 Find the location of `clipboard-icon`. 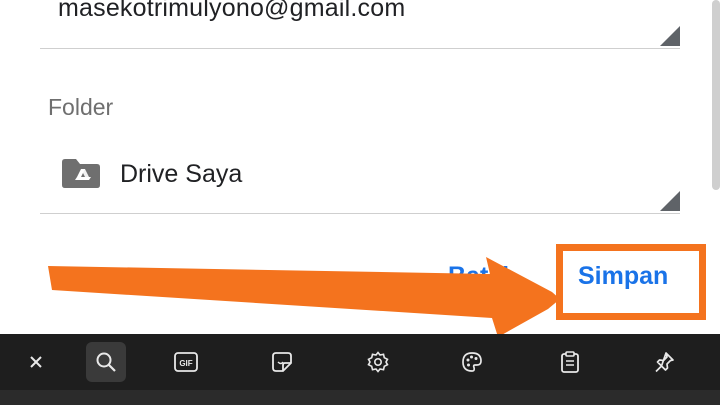

clipboard-icon is located at coordinates (570, 362).